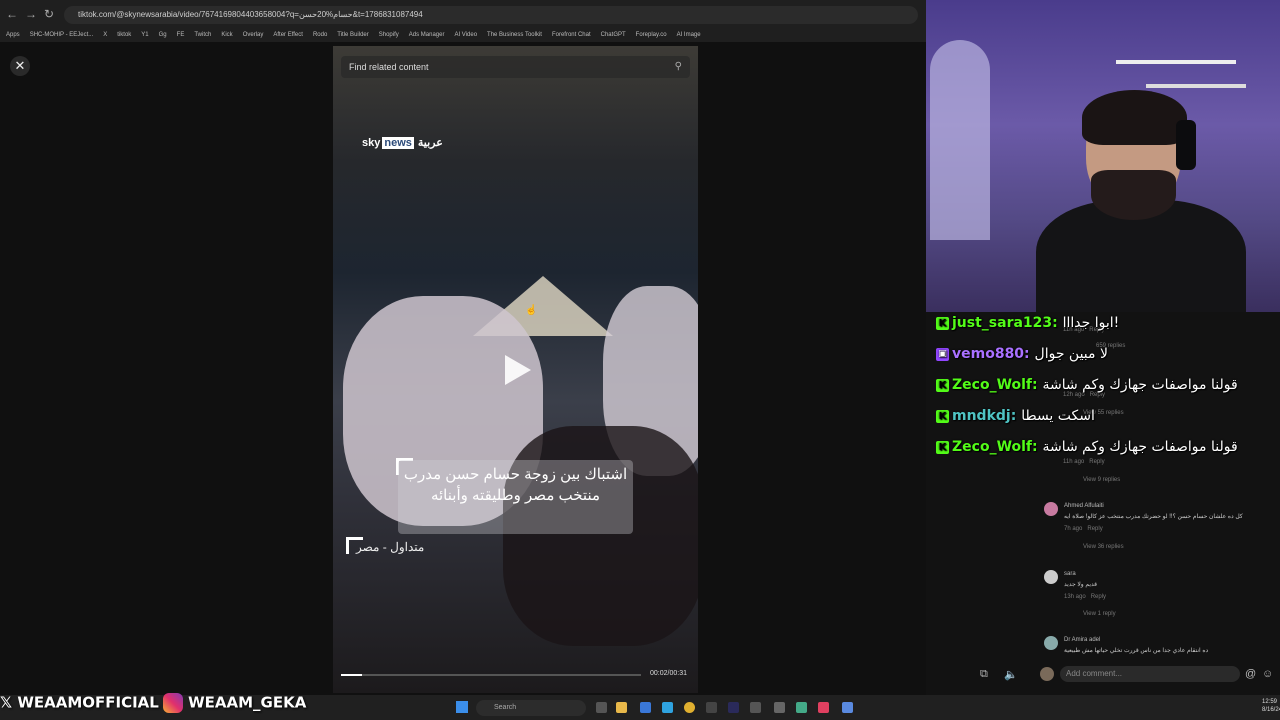  What do you see at coordinates (531, 708) in the screenshot?
I see `taskbar-search: Search` at bounding box center [531, 708].